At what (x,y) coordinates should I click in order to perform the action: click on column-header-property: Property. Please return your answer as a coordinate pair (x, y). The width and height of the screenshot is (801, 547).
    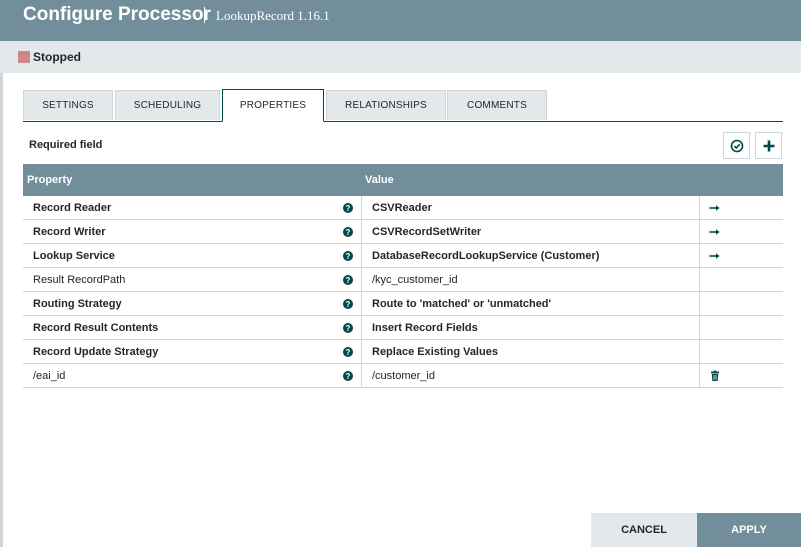
    Looking at the image, I should click on (50, 180).